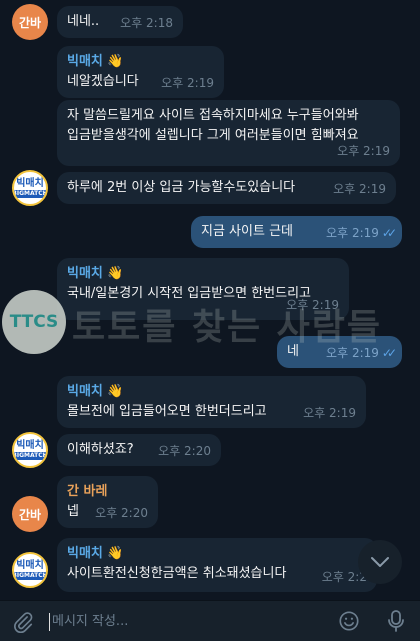 Image resolution: width=420 pixels, height=641 pixels. I want to click on message-bubble: 빅매치 👋 몰브전에 입금들어오면 한번더드리고 오후 2:19, so click(211, 402).